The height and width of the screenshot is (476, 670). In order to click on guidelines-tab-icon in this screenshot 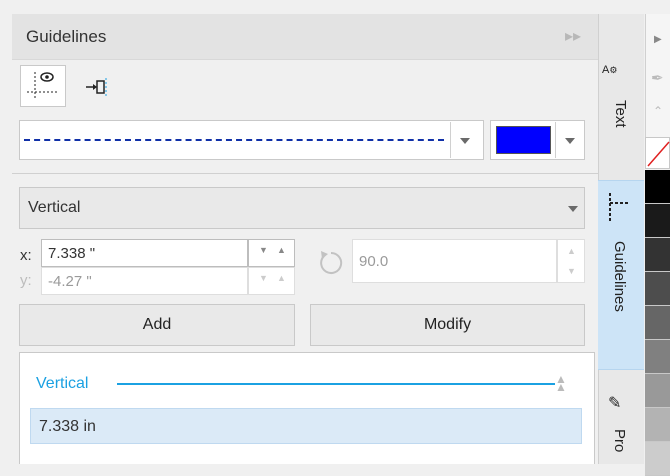, I will do `click(618, 210)`.